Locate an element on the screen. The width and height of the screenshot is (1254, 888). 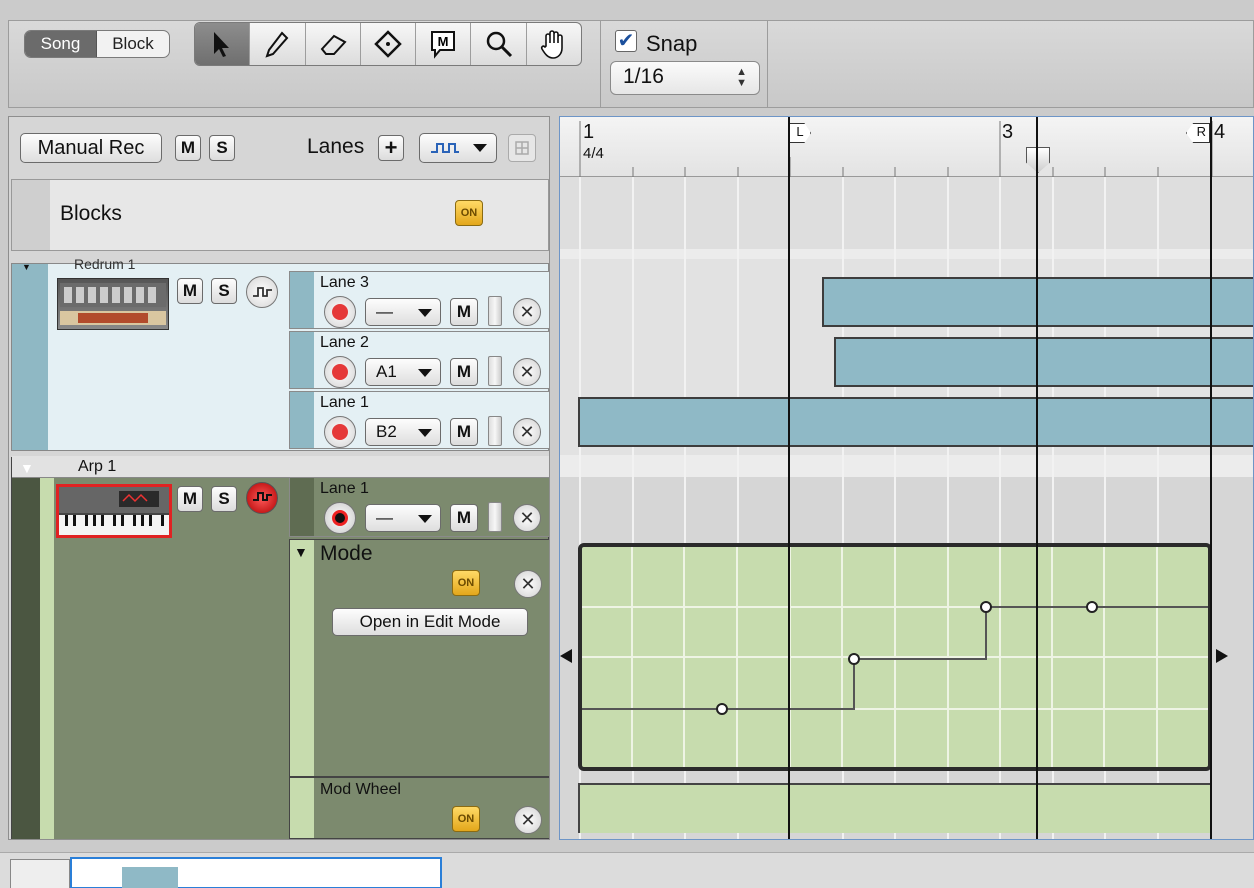
song-block-toggle: Song Block is located at coordinates (97, 44).